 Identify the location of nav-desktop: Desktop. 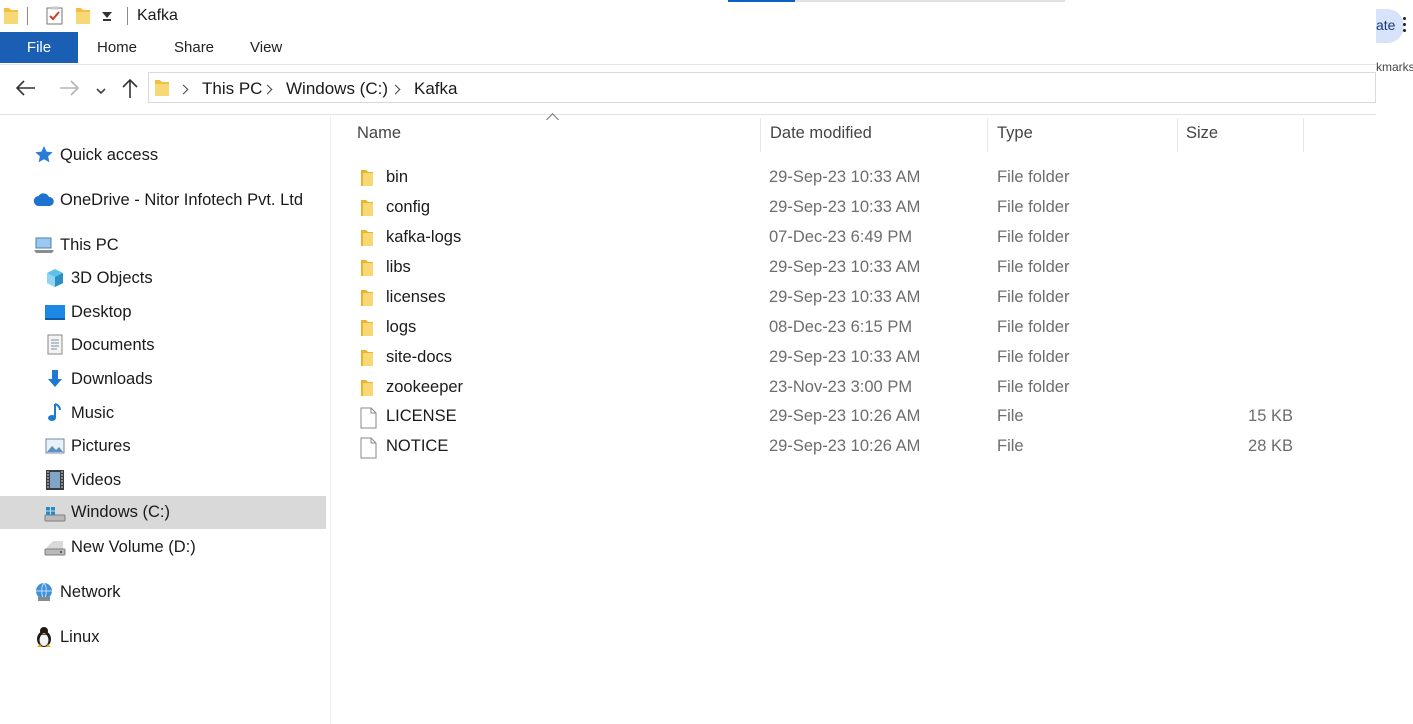
(88, 312).